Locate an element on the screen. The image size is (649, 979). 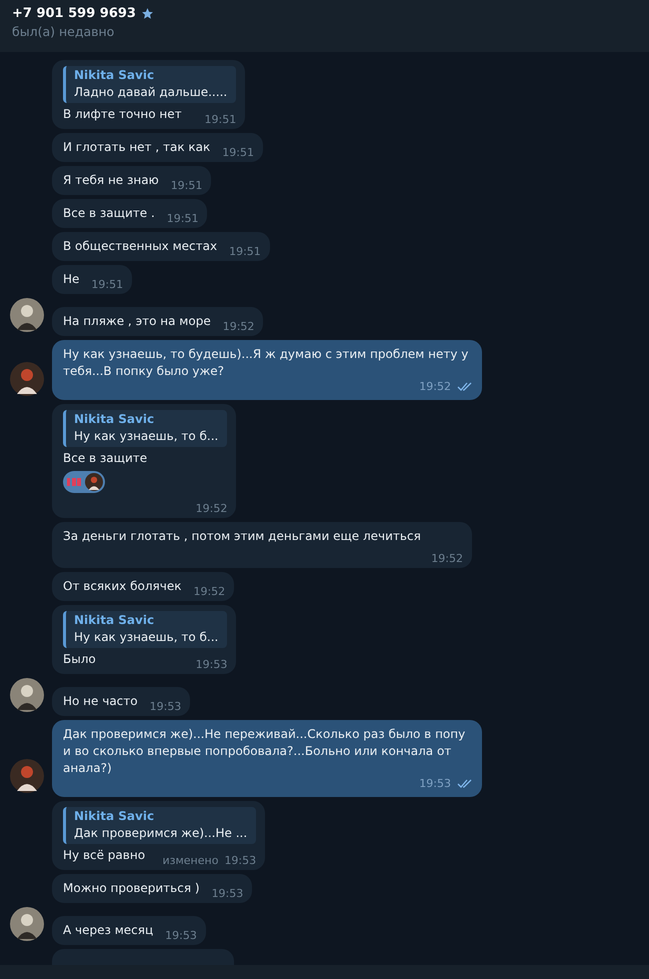
message-text: Все в защите is located at coordinates (105, 458).